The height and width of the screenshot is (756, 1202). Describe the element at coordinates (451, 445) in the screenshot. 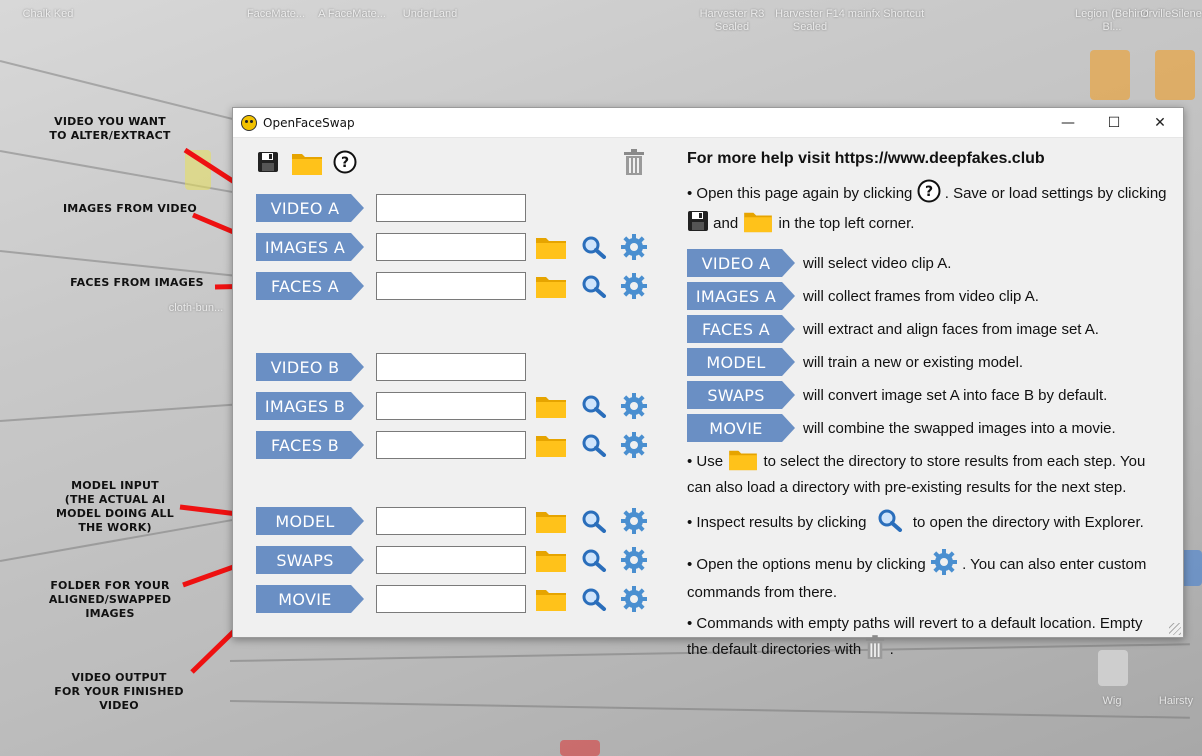

I see `faces-b-path-input` at that location.